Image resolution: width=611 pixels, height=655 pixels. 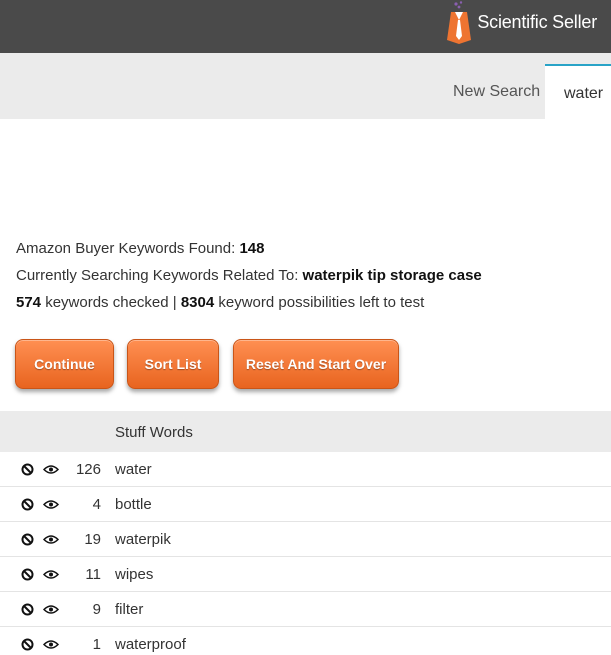 What do you see at coordinates (96, 644) in the screenshot?
I see `row-count: 1` at bounding box center [96, 644].